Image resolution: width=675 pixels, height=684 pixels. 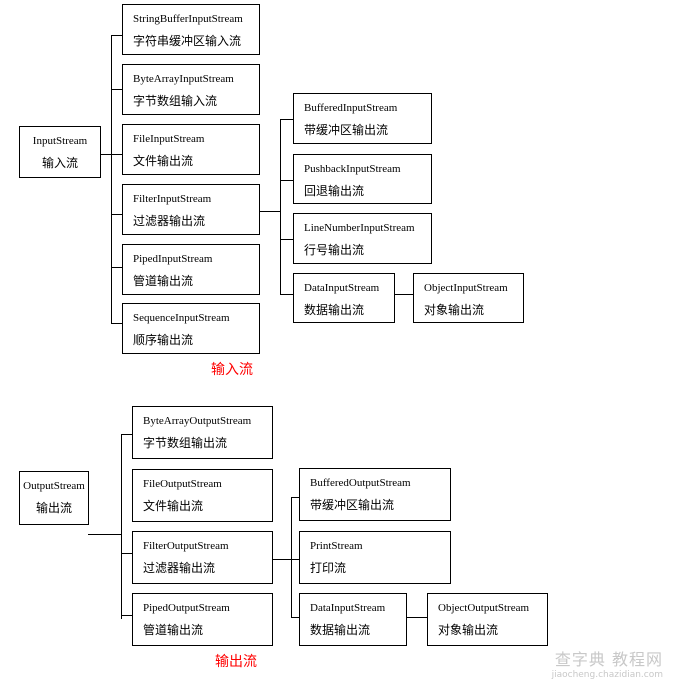 I want to click on node-en: StringBufferInputStream, so click(x=188, y=19).